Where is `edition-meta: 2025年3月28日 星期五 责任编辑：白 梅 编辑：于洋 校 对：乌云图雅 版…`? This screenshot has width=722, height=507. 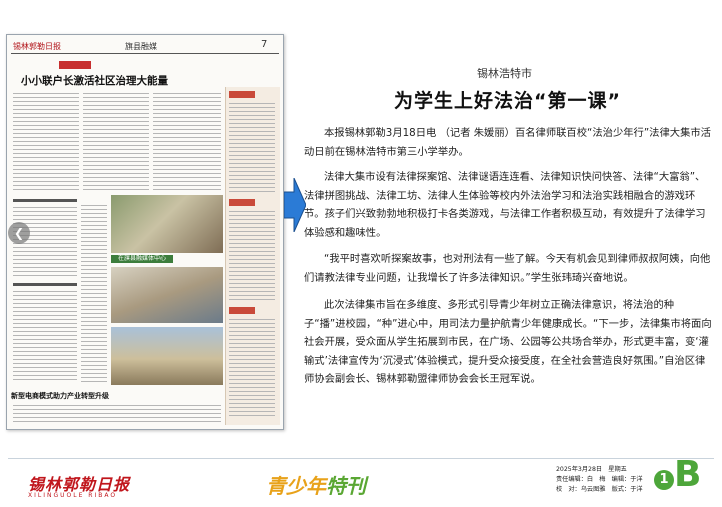 edition-meta: 2025年3月28日 星期五 责任编辑：白 梅 编辑：于洋 校 对：乌云图雅 版… is located at coordinates (604, 480).